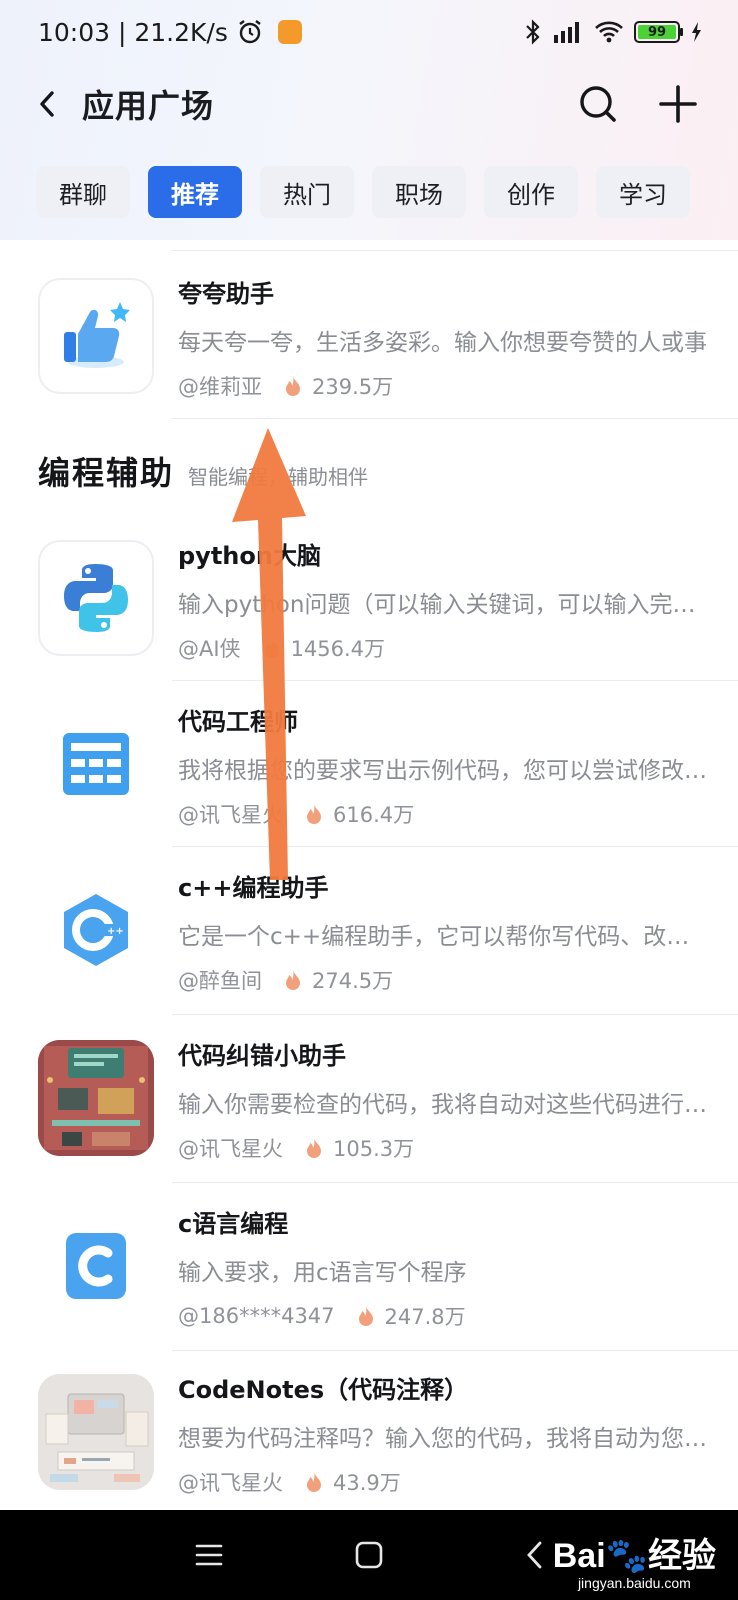  I want to click on app-icon: ++, so click(96, 930).